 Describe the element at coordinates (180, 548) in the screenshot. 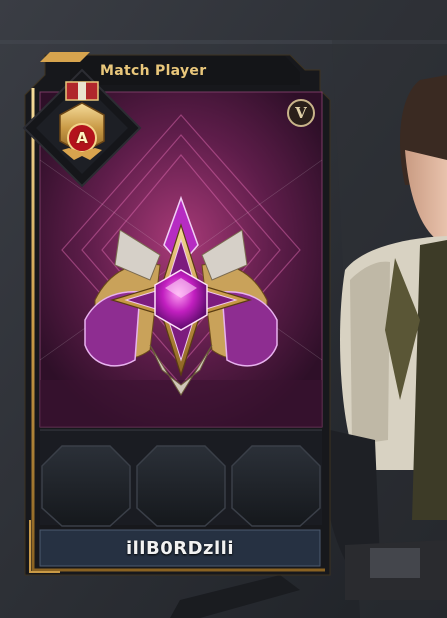

I see `player-name: illB0RDzlli` at that location.